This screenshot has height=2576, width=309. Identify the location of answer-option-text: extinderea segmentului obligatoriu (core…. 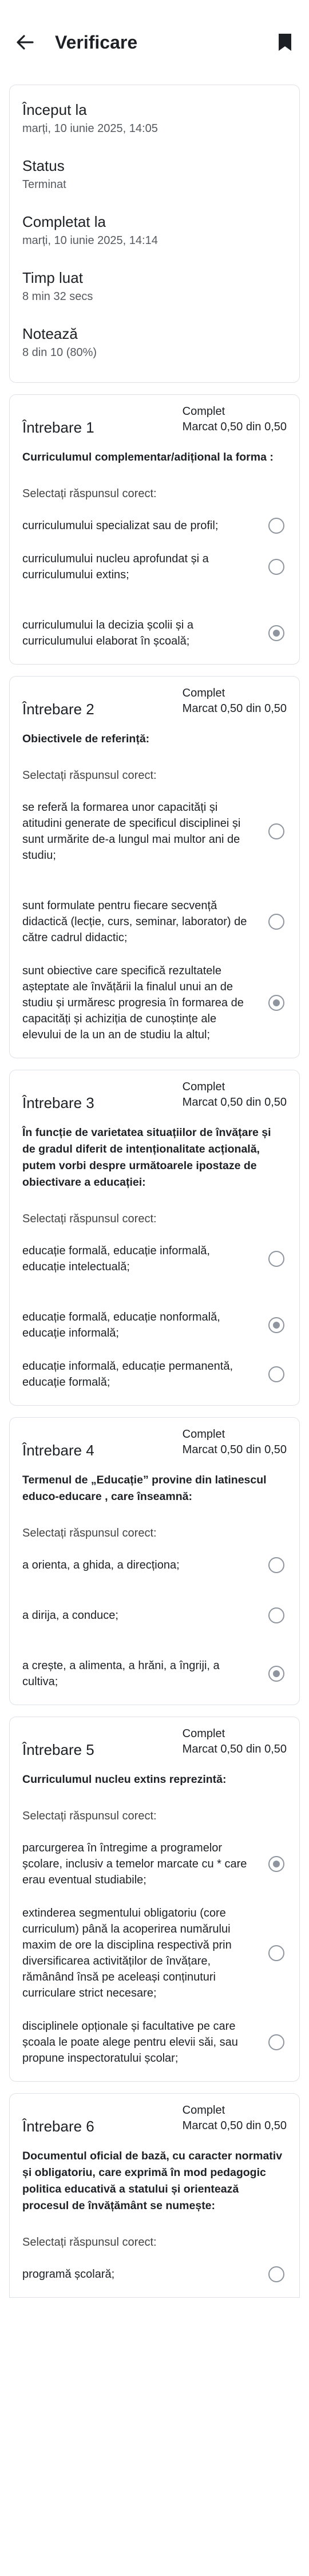
(127, 1953).